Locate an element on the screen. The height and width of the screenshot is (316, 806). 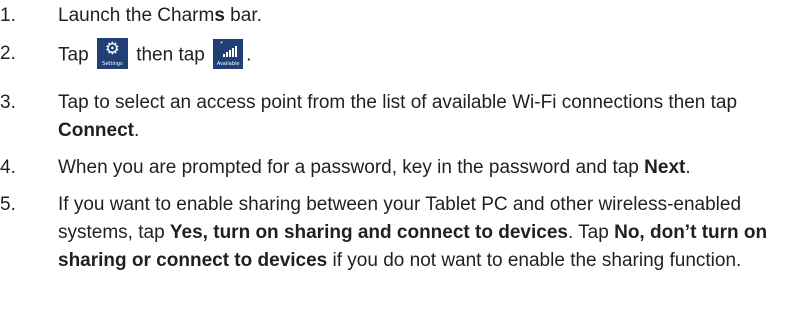
step-text-part: Launch the Charm is located at coordinates (136, 15).